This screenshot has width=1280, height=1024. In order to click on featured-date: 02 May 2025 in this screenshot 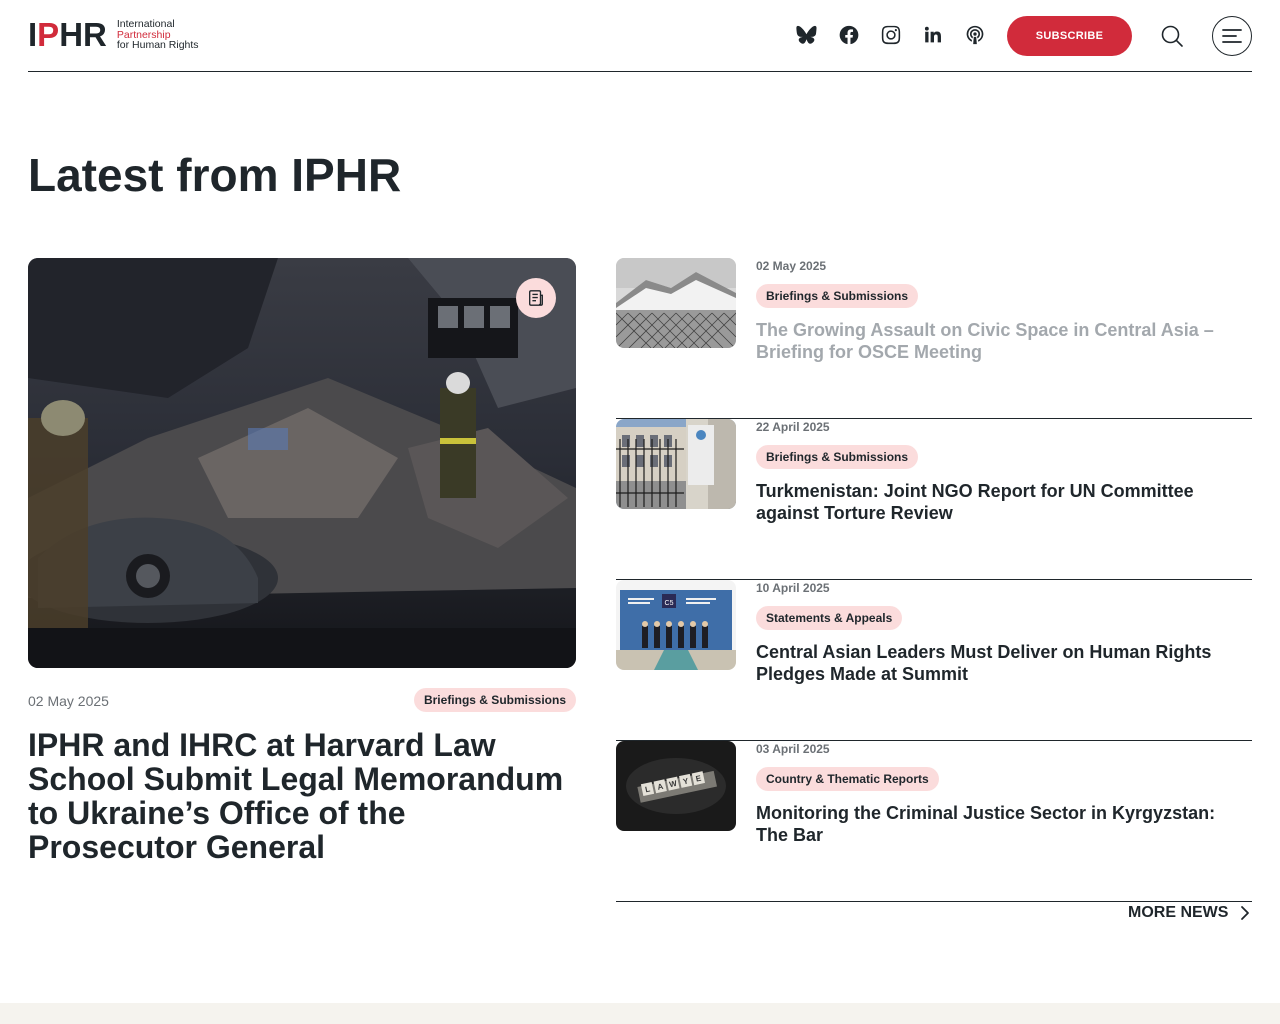, I will do `click(68, 701)`.